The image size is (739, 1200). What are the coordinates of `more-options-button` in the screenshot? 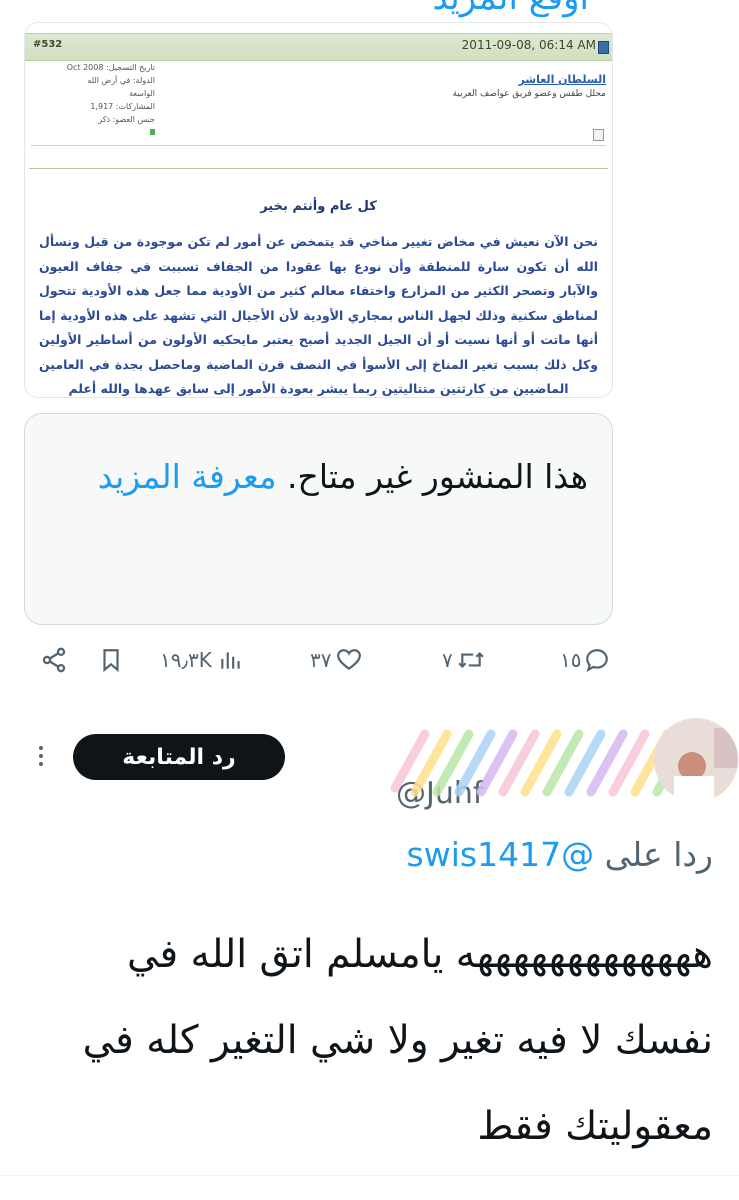 It's located at (41, 757).